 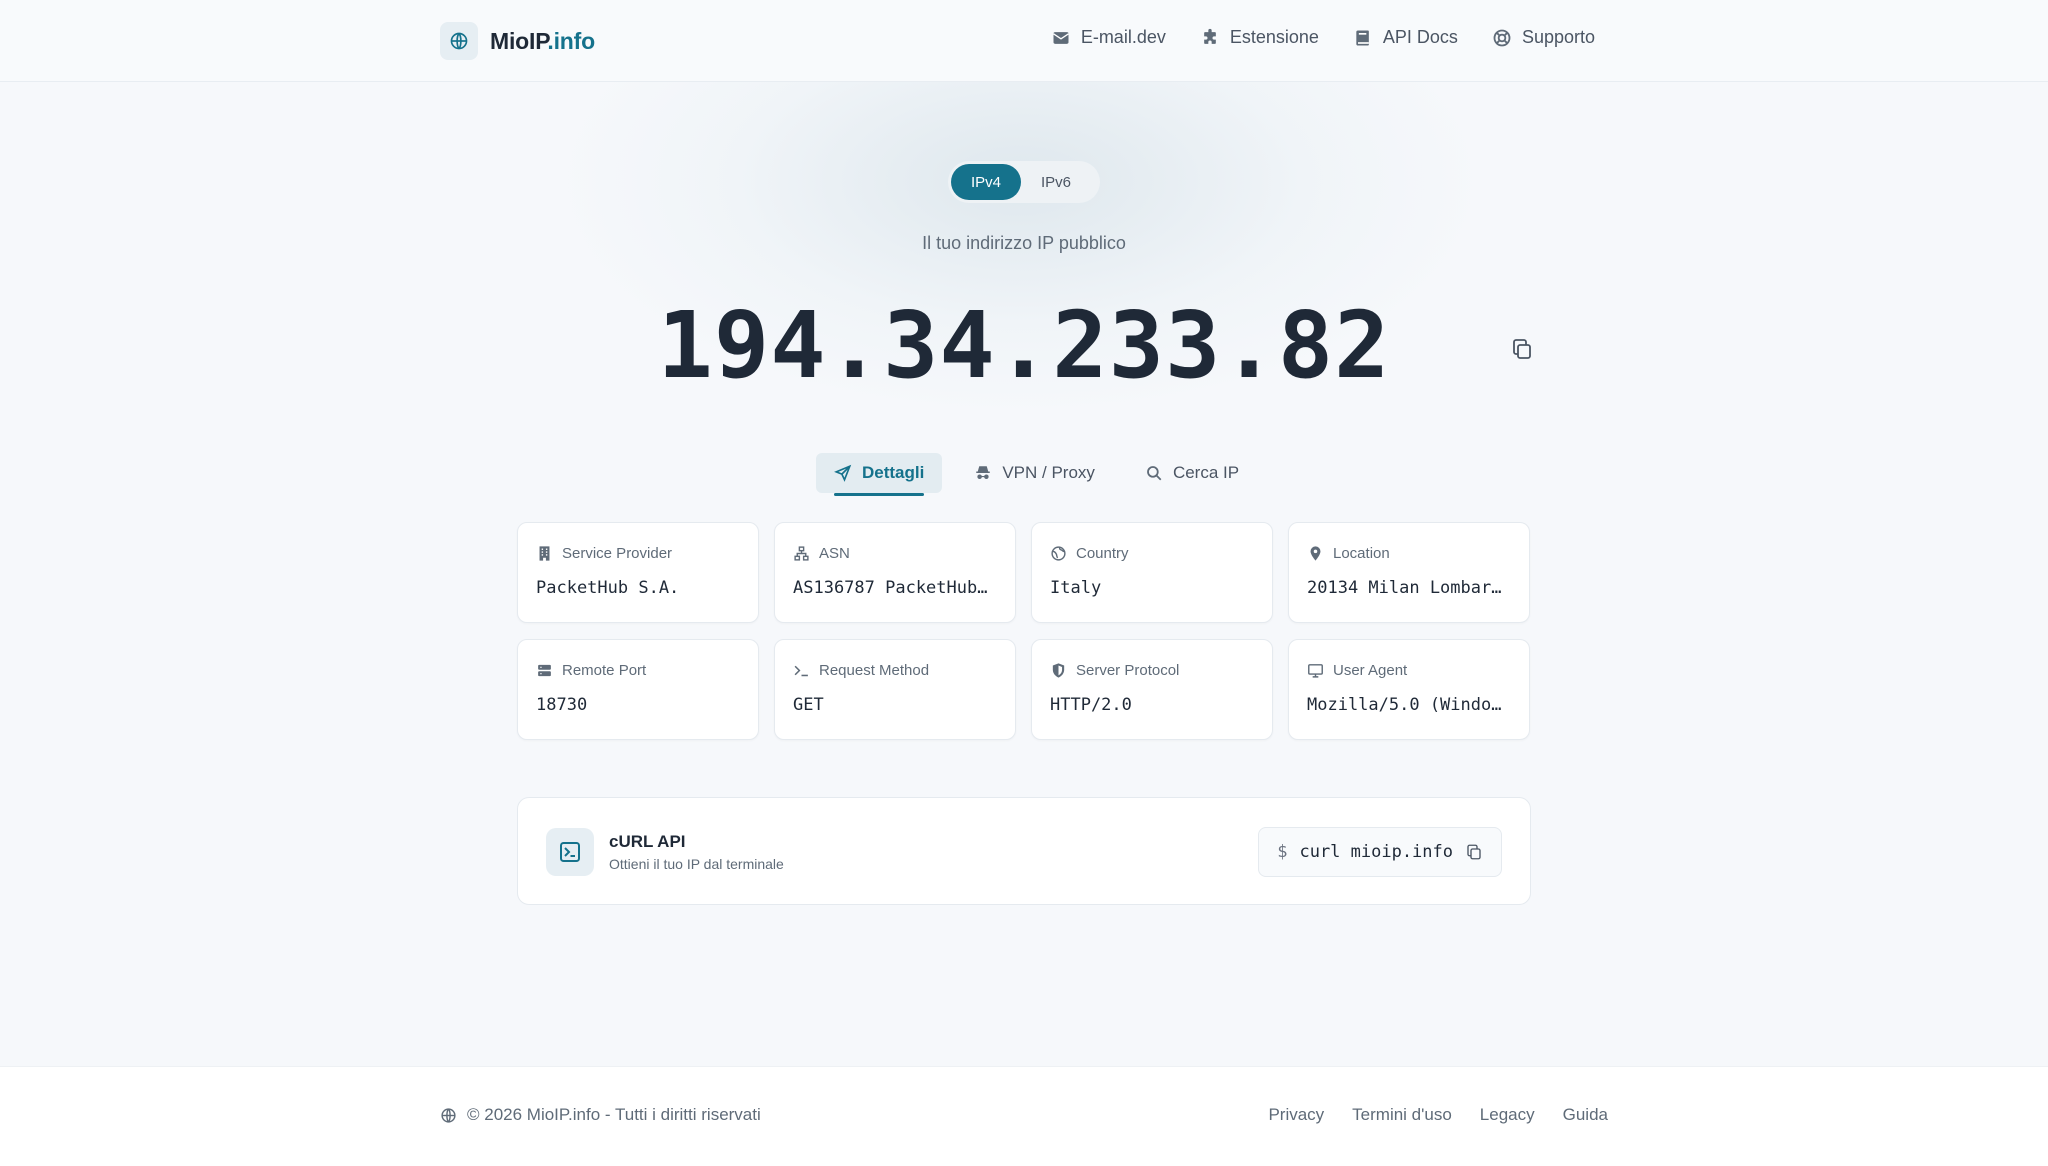 I want to click on card-location: Location 20134 Milan Lombardy, so click(x=1409, y=572).